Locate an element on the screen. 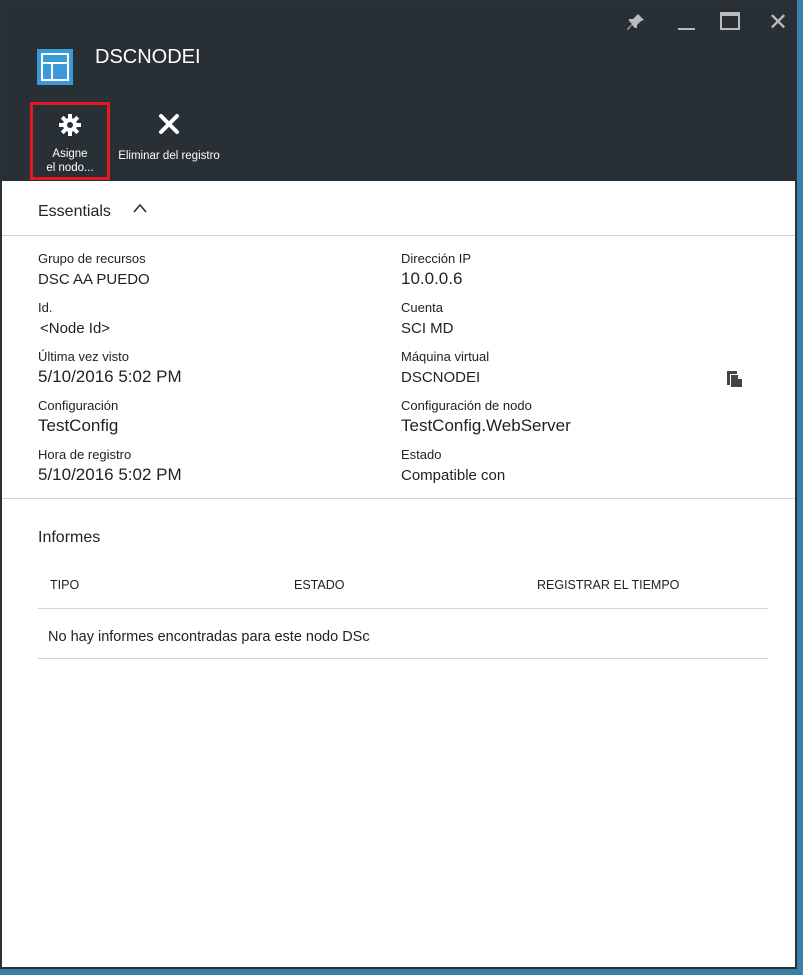  assign-node-label: Asigne is located at coordinates (70, 154).